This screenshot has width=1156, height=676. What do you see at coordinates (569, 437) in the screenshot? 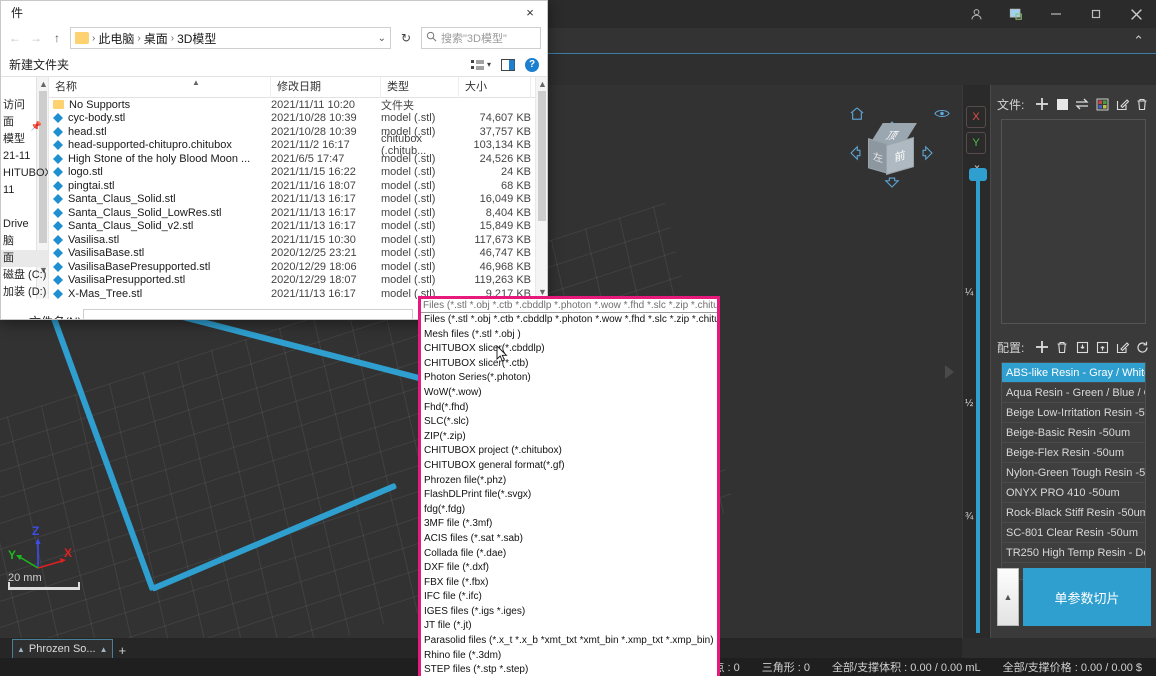
I see `filetype-option-8: ZIP(*.zip)` at bounding box center [569, 437].